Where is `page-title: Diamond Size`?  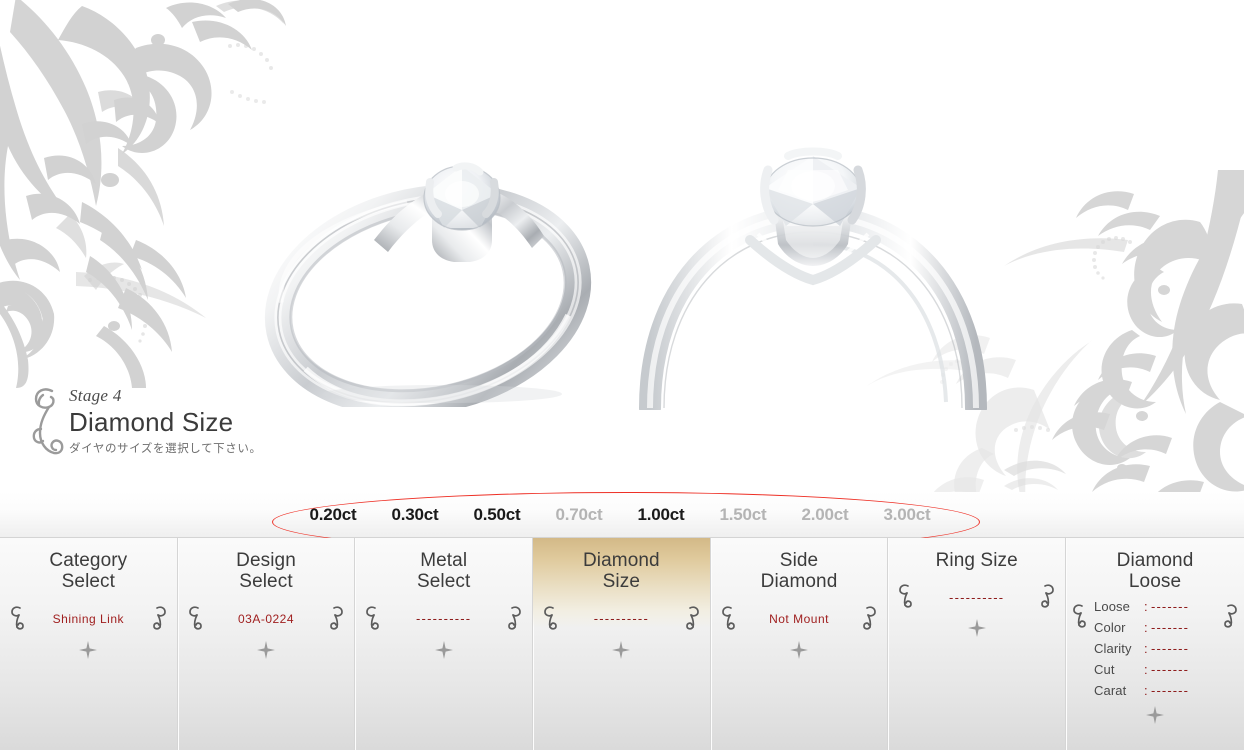
page-title: Diamond Size is located at coordinates (151, 422).